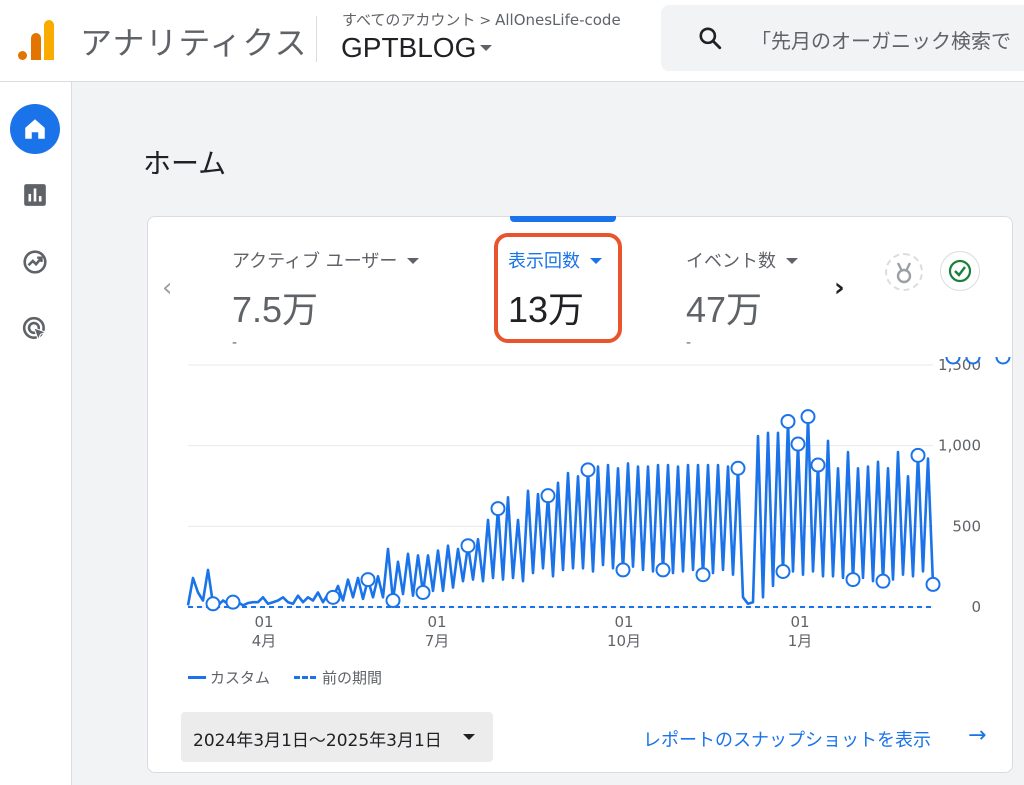 Image resolution: width=1024 pixels, height=785 pixels. Describe the element at coordinates (317, 741) in the screenshot. I see `date-range-value: 2024年3月1日～2025年3月1日` at that location.